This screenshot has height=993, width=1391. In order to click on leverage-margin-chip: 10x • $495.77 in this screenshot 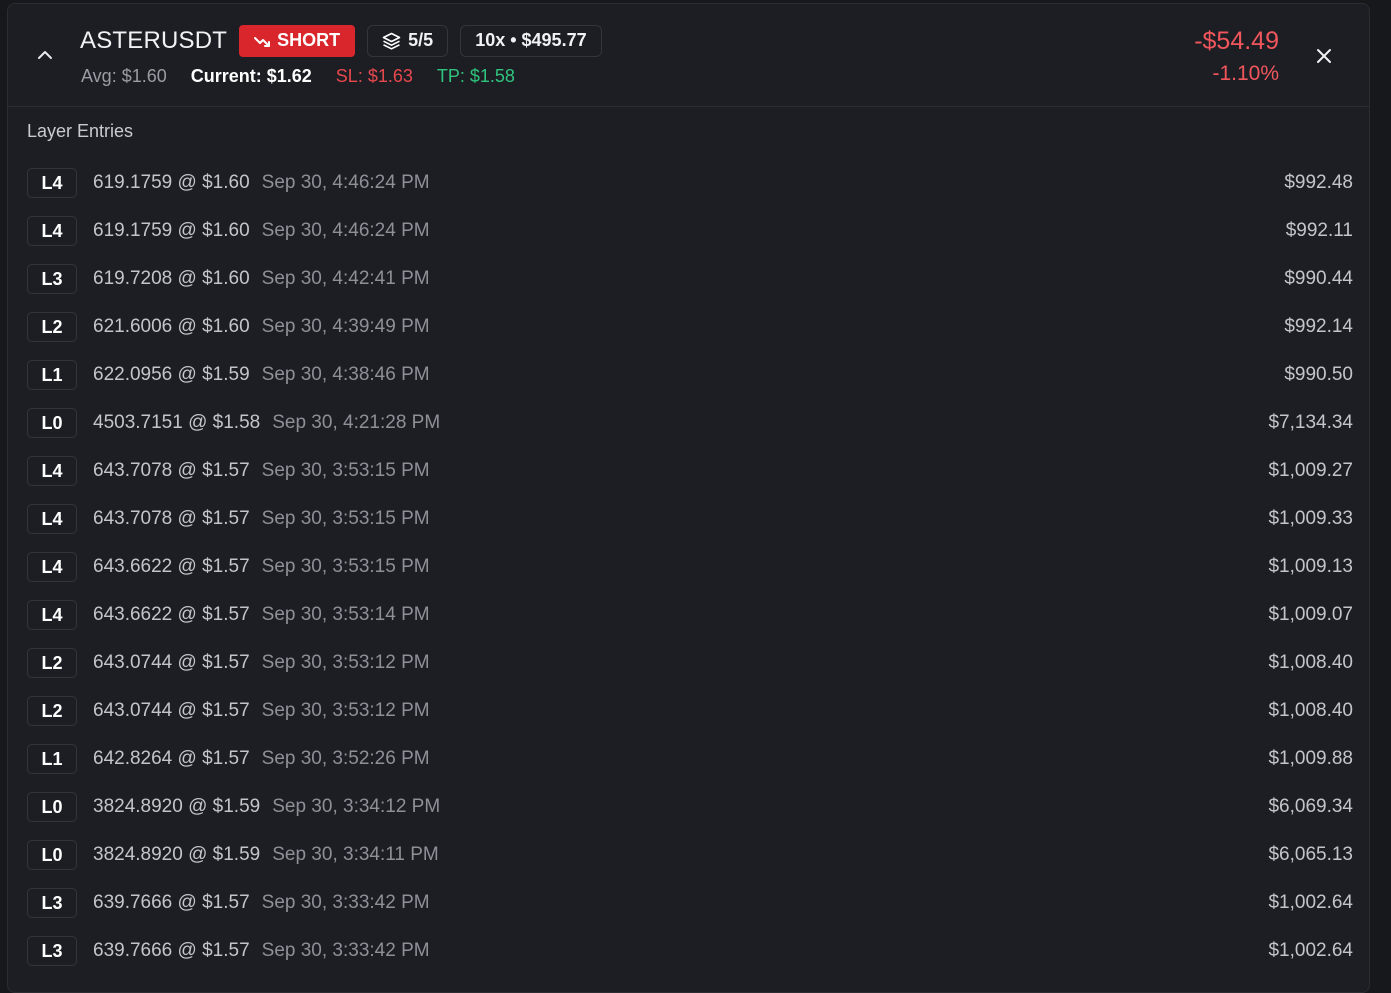, I will do `click(531, 40)`.